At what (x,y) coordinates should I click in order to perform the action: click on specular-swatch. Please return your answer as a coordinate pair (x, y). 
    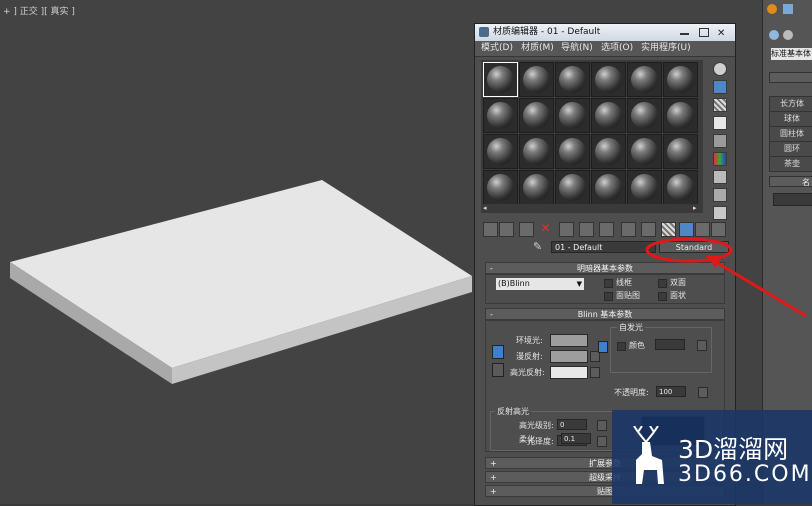
    Looking at the image, I should click on (569, 372).